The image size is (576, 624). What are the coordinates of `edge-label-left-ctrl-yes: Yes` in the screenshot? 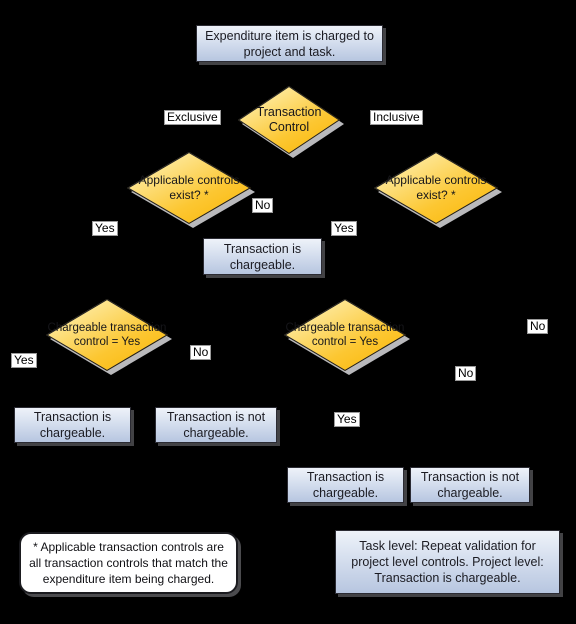 It's located at (24, 361).